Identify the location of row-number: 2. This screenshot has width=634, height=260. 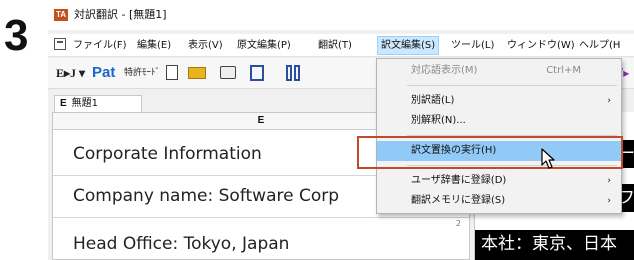
(458, 223).